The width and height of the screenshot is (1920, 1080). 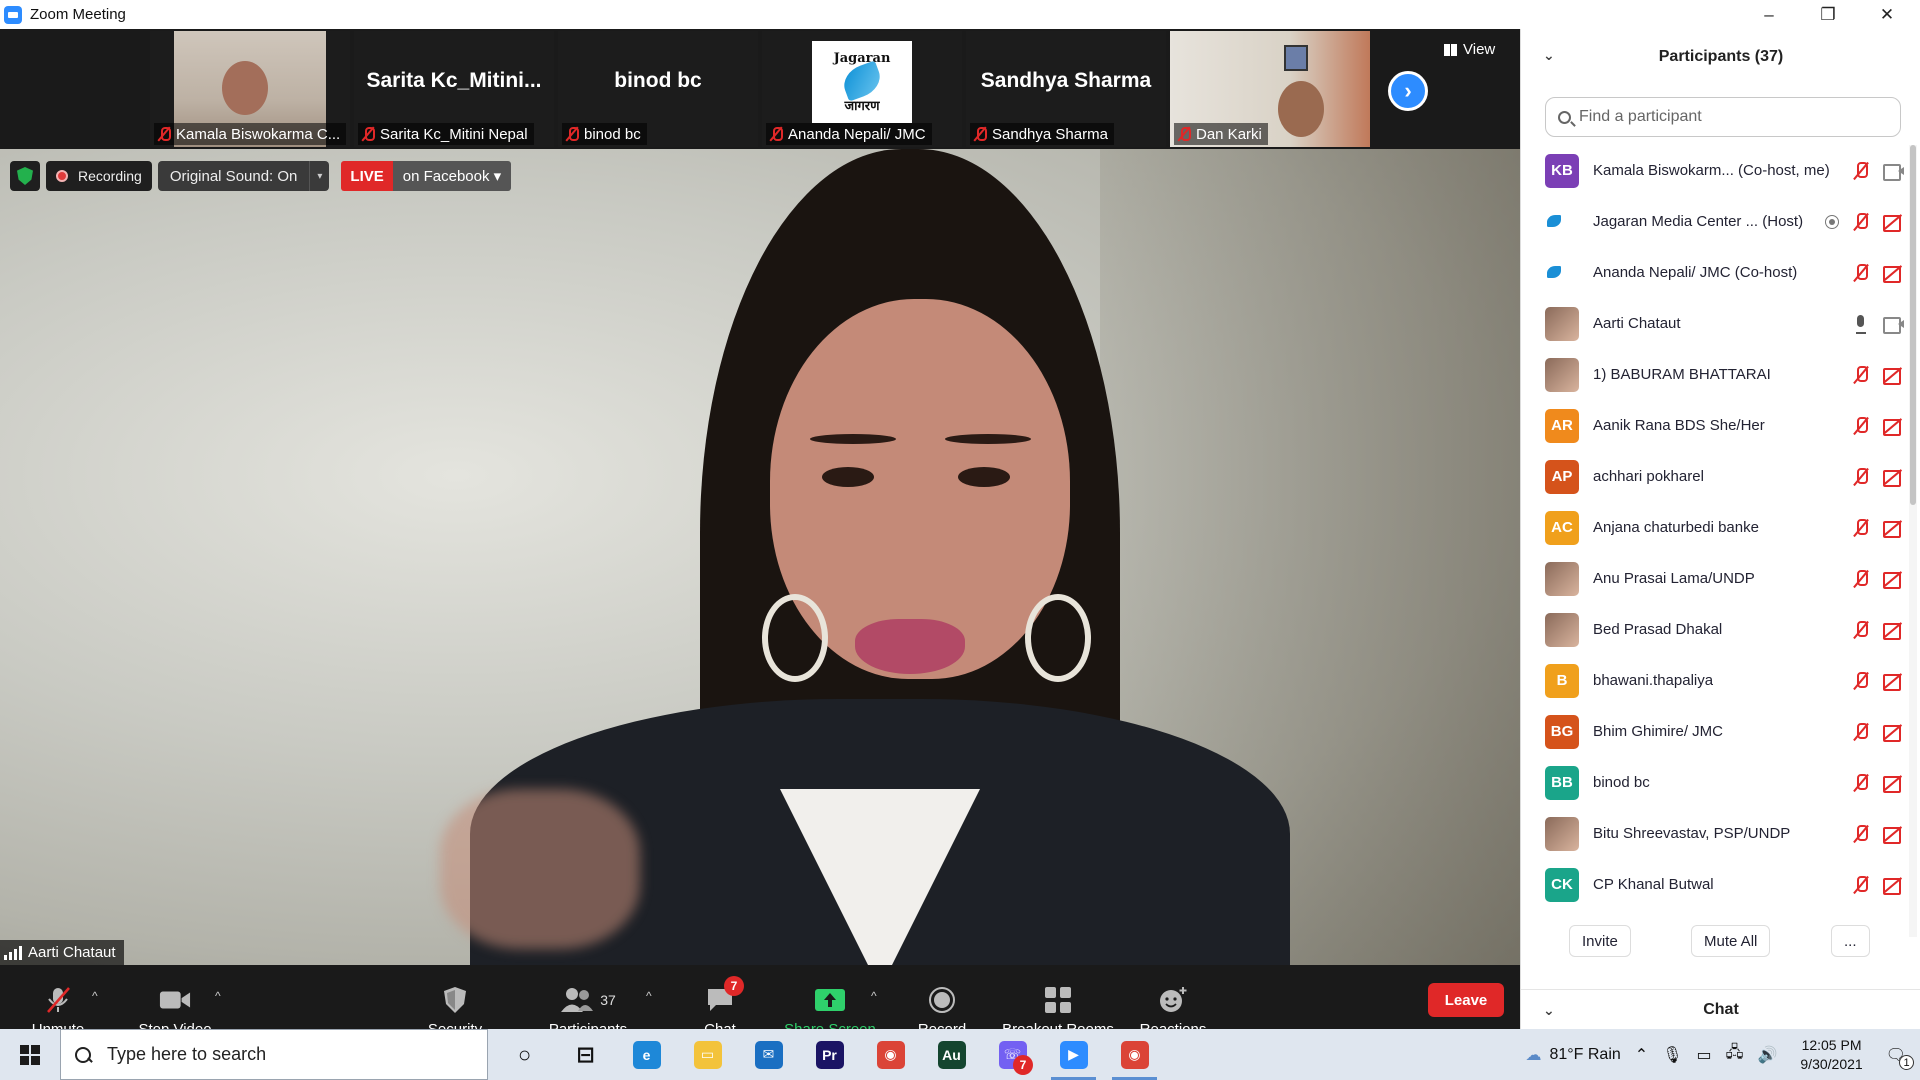 I want to click on taskbar-chrome-2-icon: ◉, so click(x=1134, y=1054).